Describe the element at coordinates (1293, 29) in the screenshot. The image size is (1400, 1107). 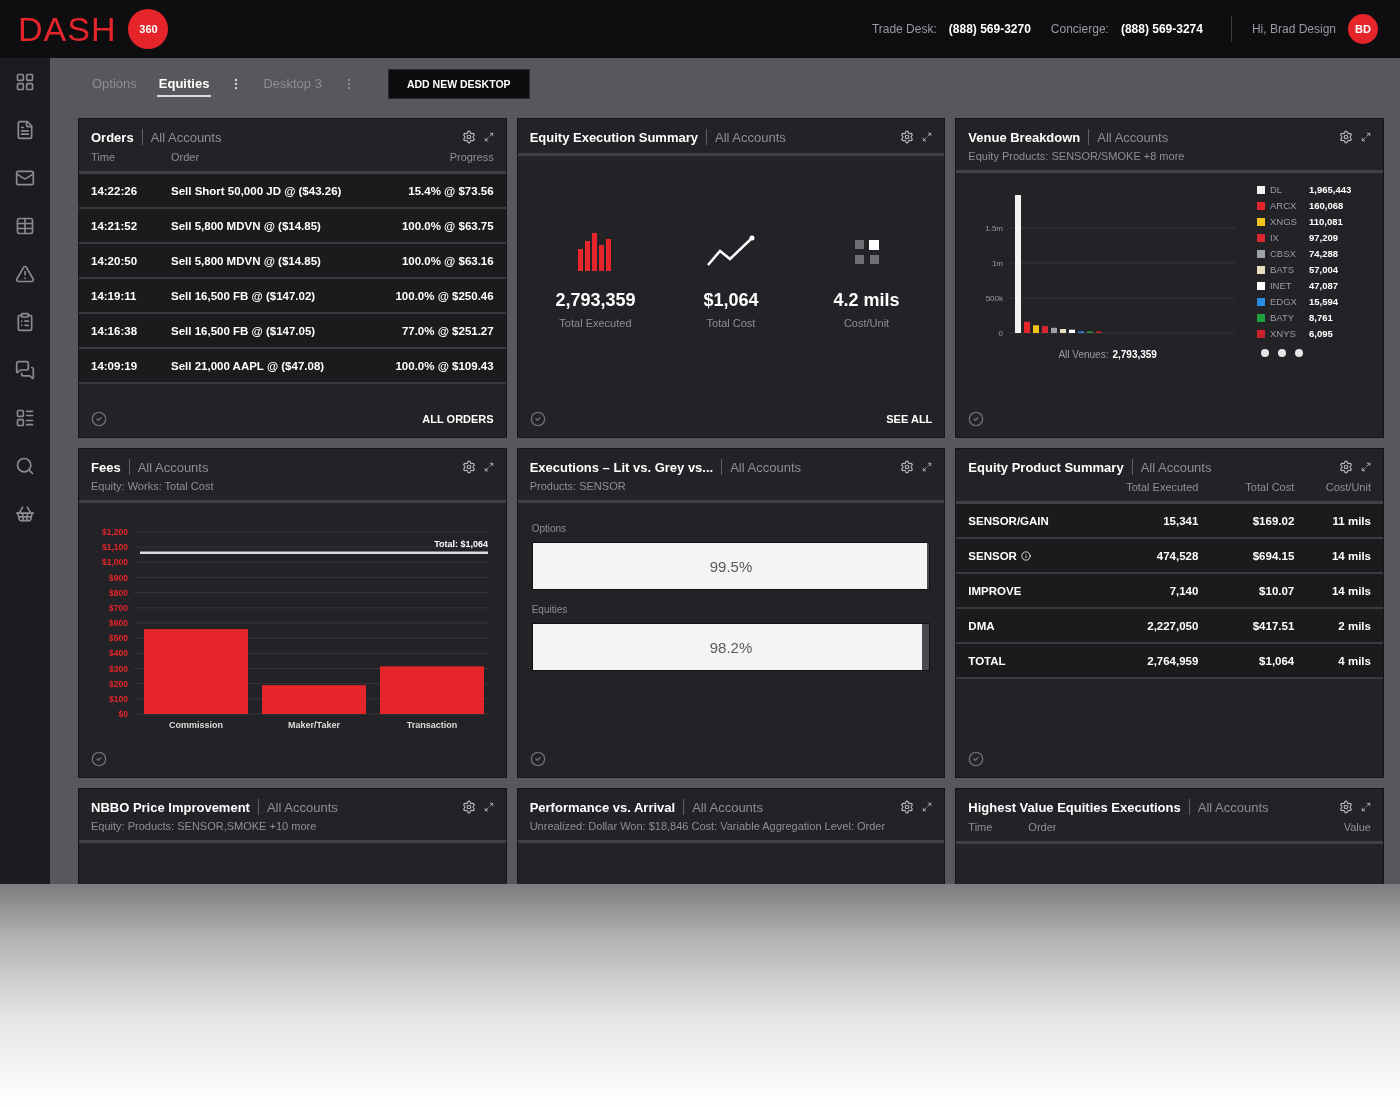
I see `user-greeting: Hi, Brad Design` at that location.